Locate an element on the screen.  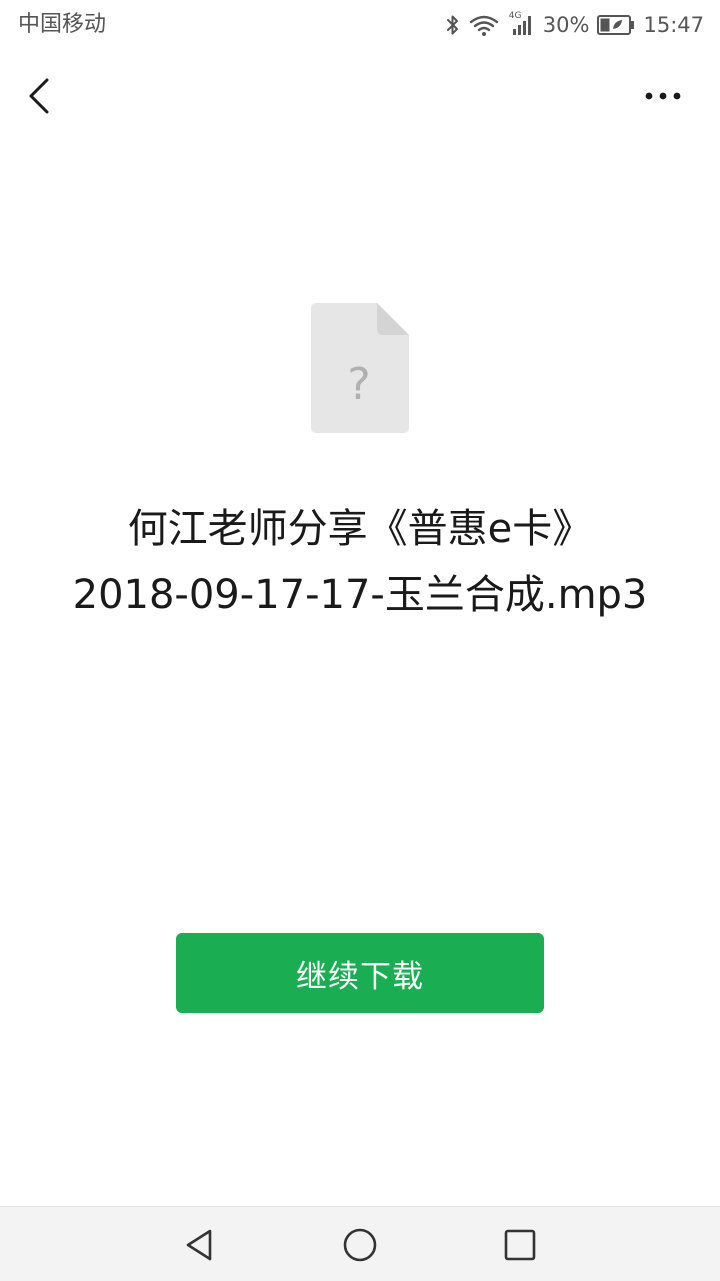
status-indicators: 4G 30% 15:47 is located at coordinates (574, 25).